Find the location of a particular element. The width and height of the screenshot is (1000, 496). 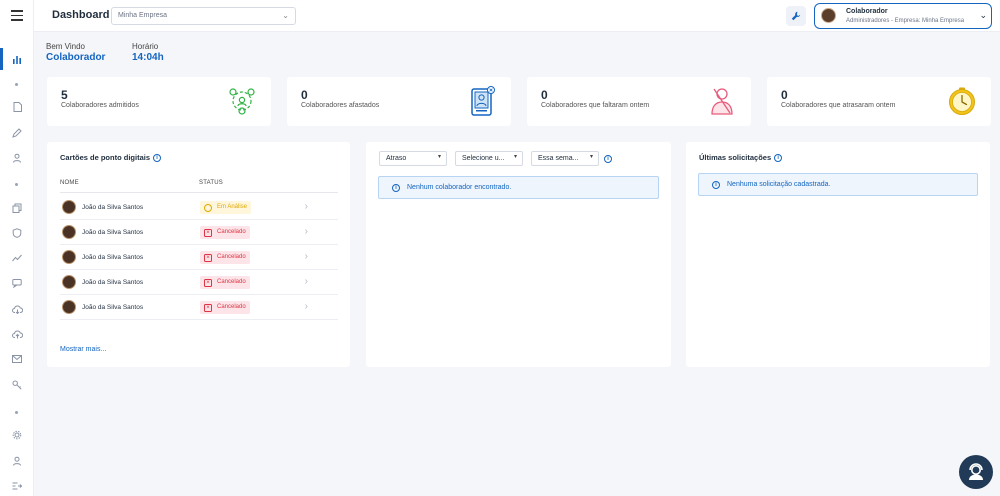

timecards-title: Cartões de ponto digitais i is located at coordinates (111, 158).